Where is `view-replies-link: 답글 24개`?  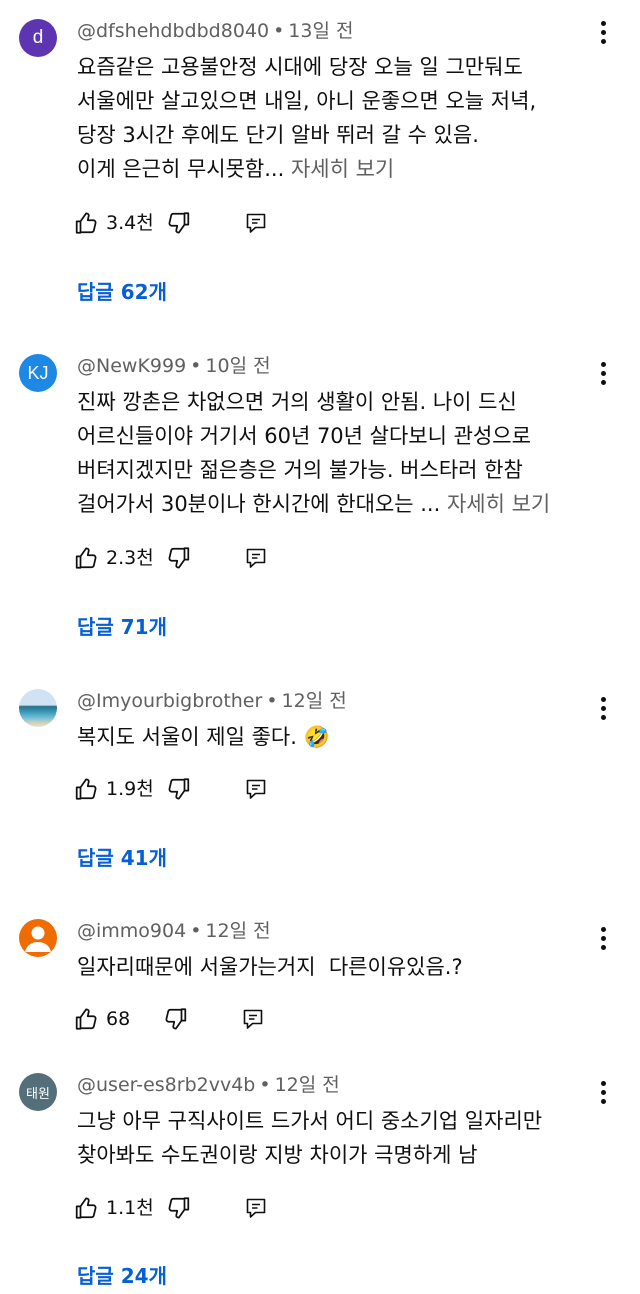
view-replies-link: 답글 24개 is located at coordinates (122, 1276).